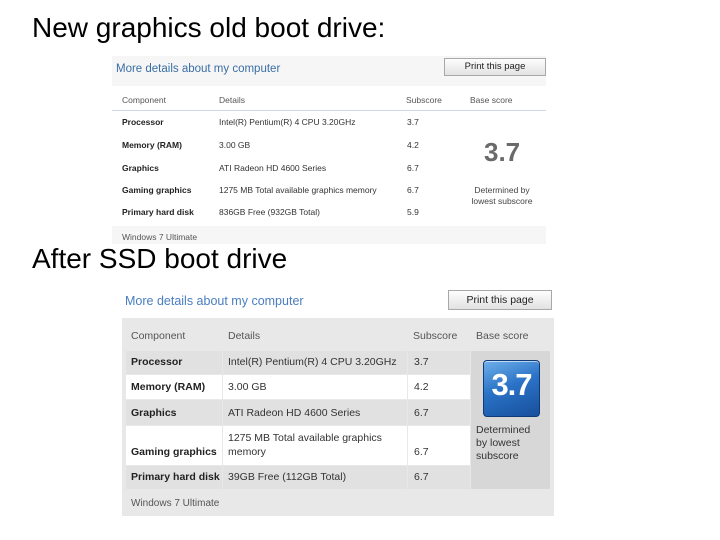 This screenshot has width=720, height=540. What do you see at coordinates (209, 27) in the screenshot?
I see `heading-before: New graphics old boot drive:` at bounding box center [209, 27].